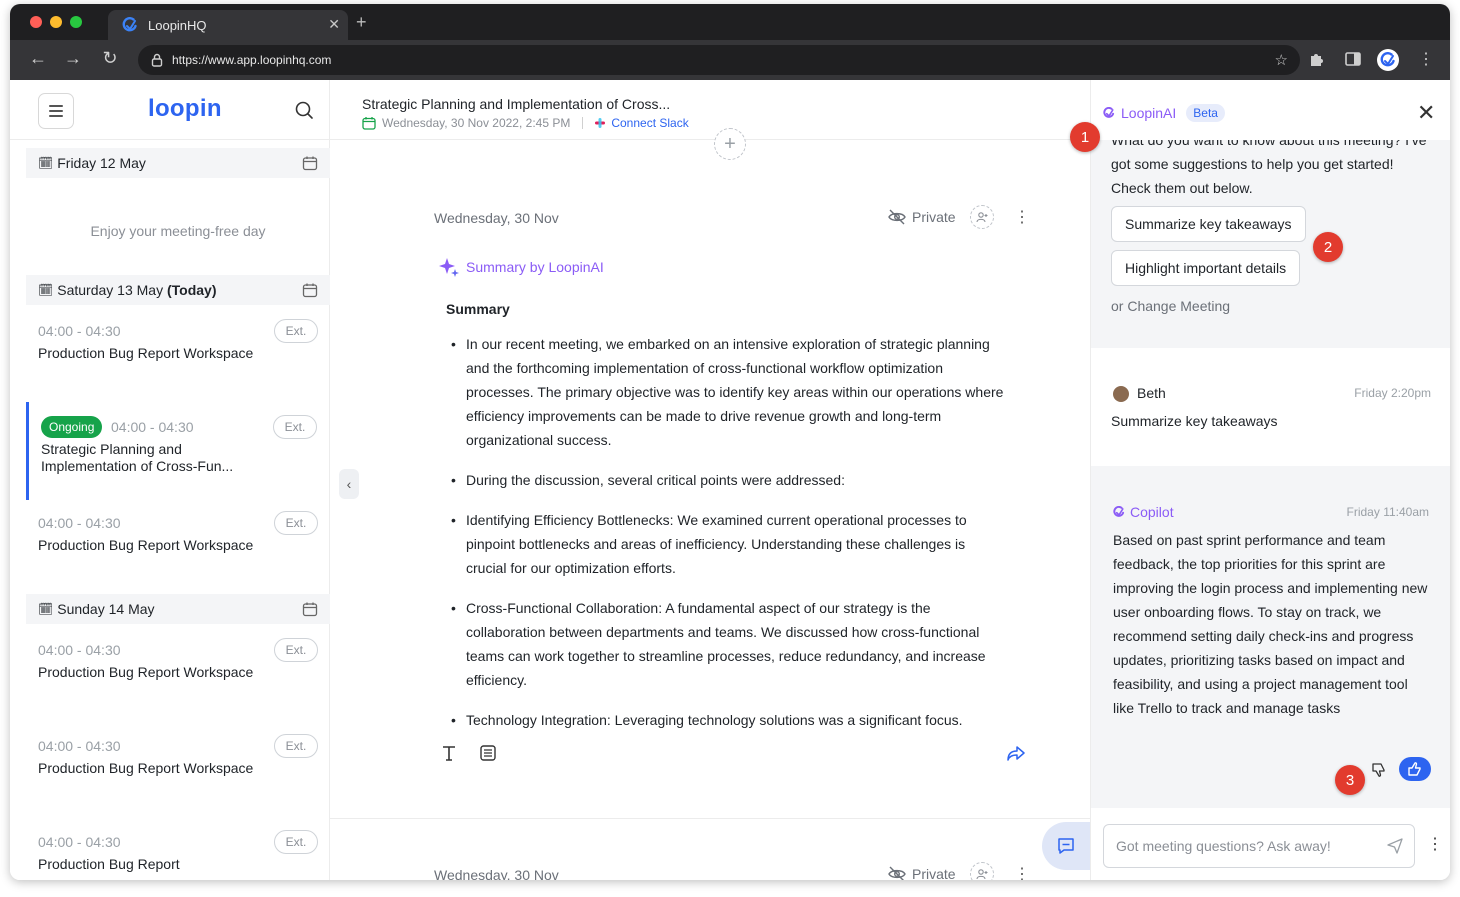 This screenshot has height=897, width=1460. What do you see at coordinates (191, 290) in the screenshot?
I see `today-label: (Today)` at bounding box center [191, 290].